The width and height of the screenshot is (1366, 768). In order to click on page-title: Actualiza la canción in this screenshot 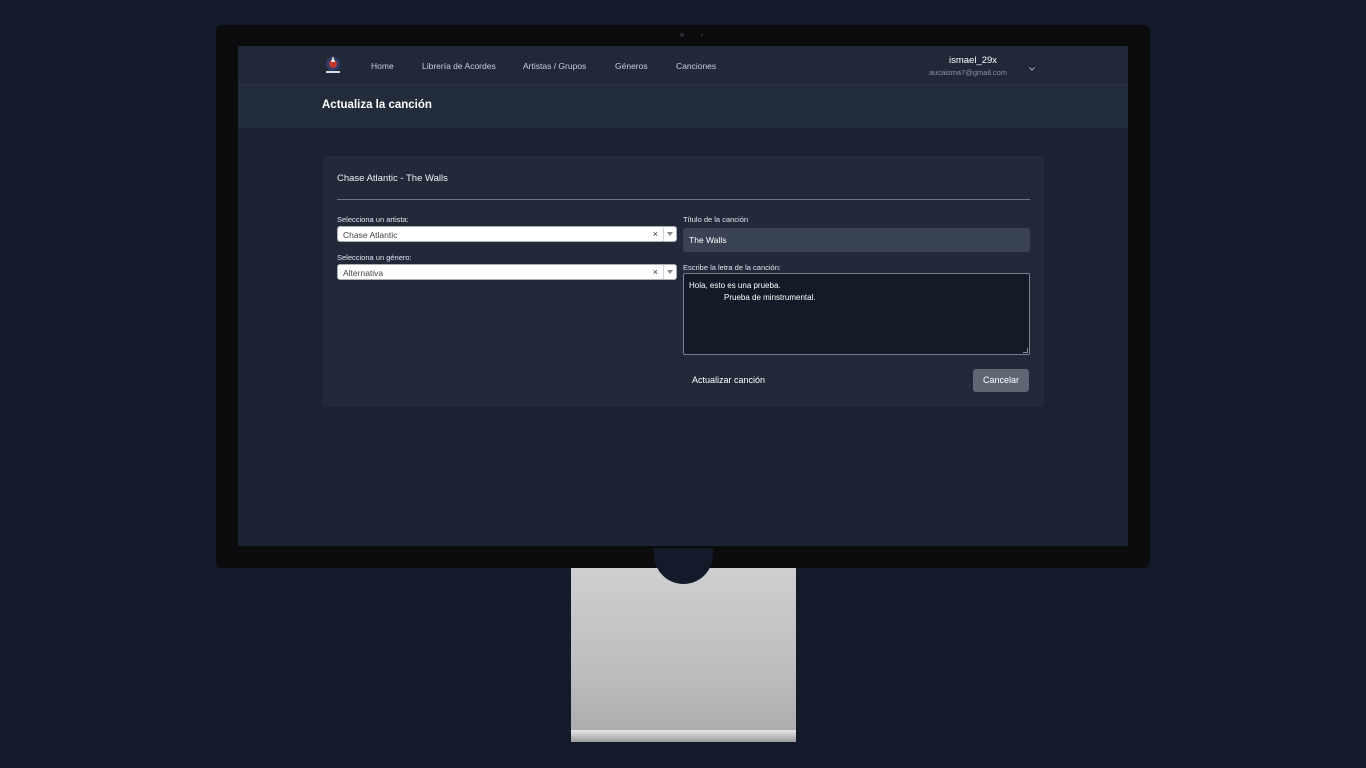, I will do `click(377, 105)`.